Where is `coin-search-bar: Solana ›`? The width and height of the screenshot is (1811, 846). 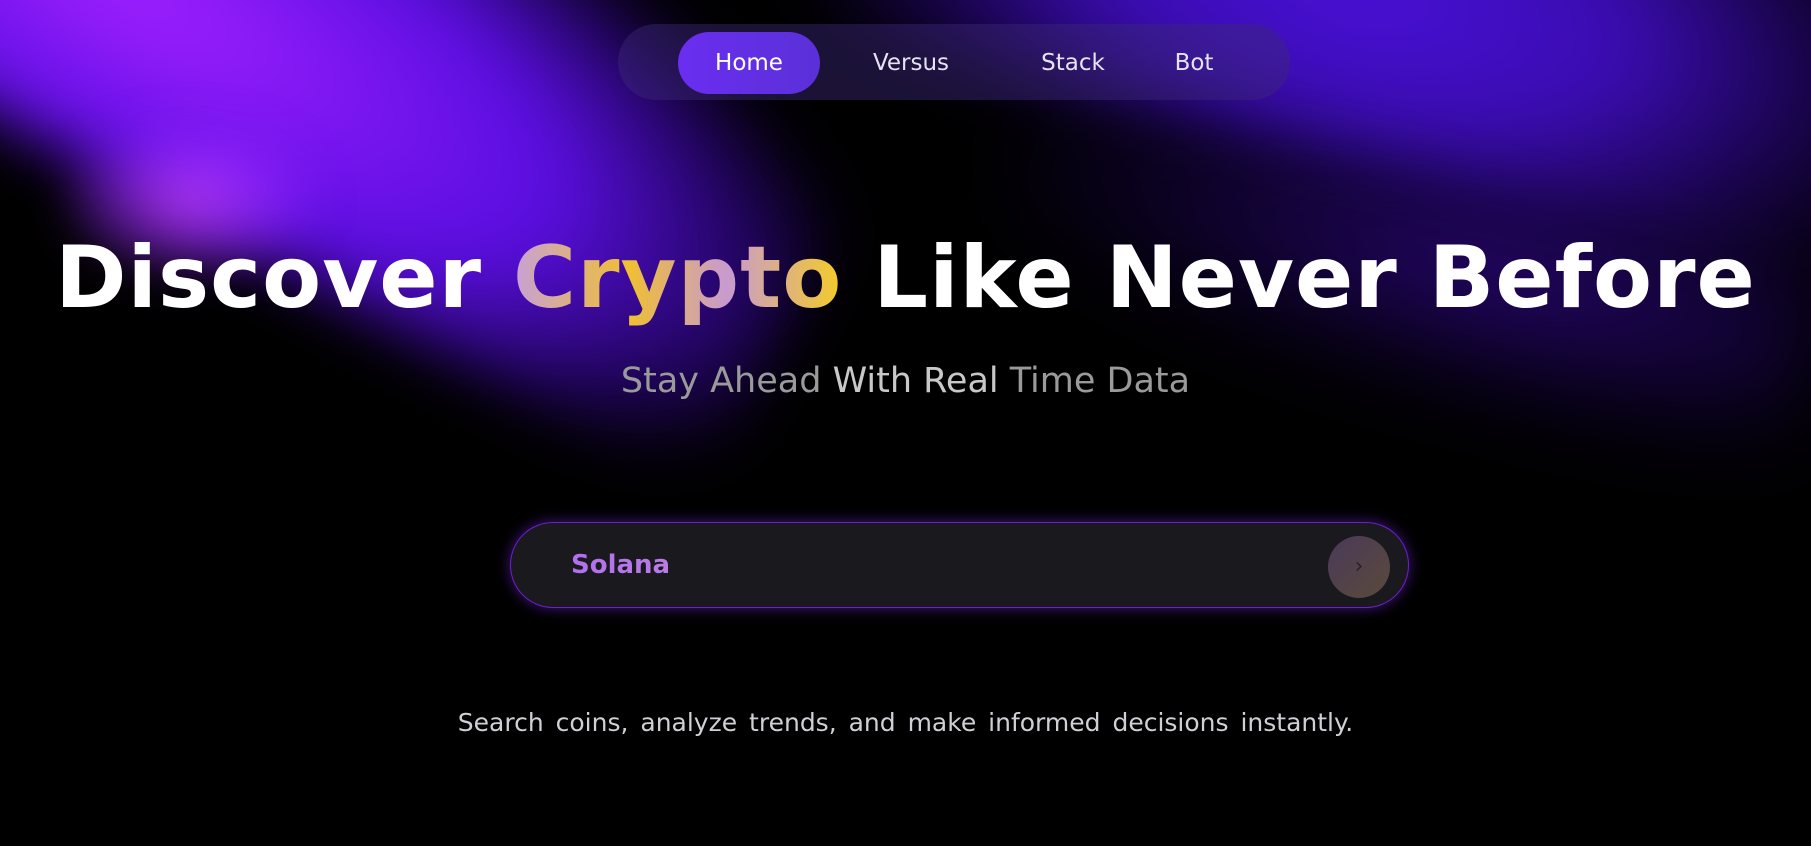 coin-search-bar: Solana › is located at coordinates (959, 565).